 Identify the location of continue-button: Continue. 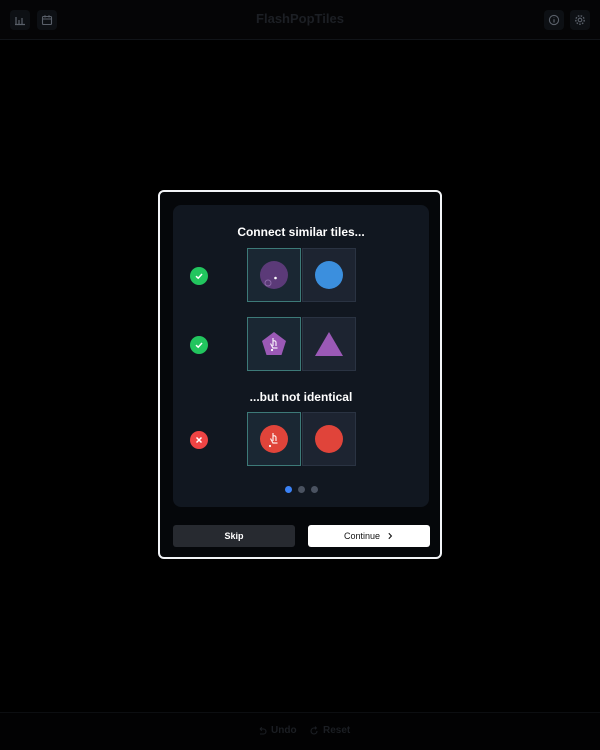
(369, 536).